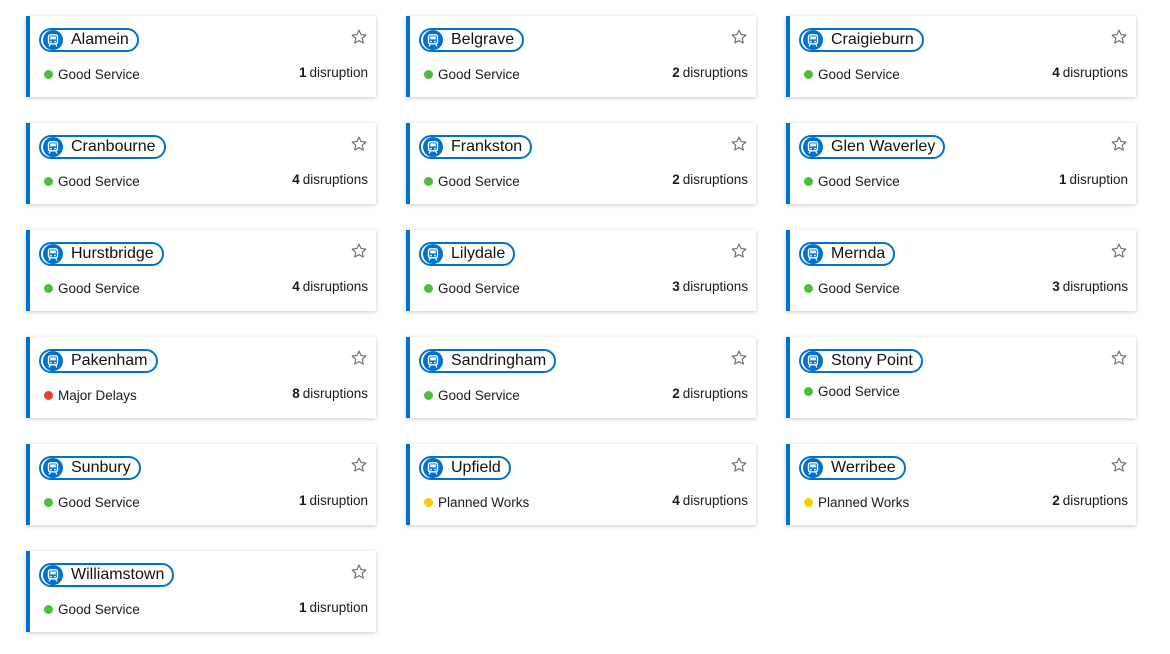 The height and width of the screenshot is (654, 1170). Describe the element at coordinates (488, 361) in the screenshot. I see `line-badge: Sandringham` at that location.